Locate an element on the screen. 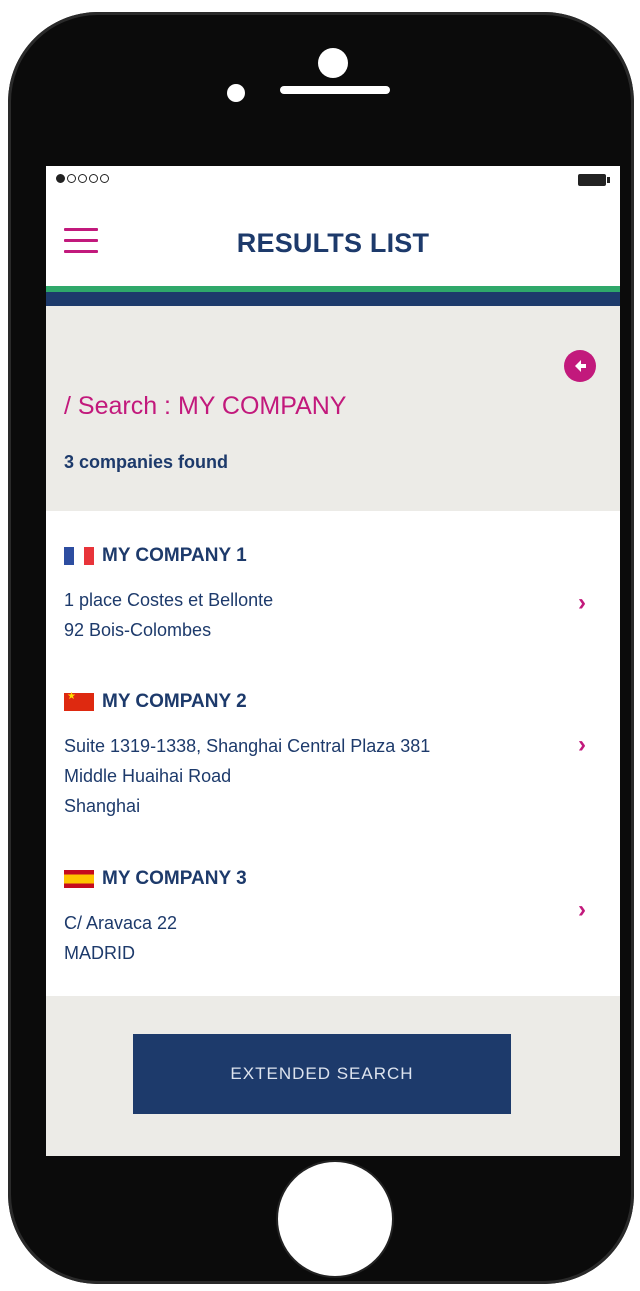  result-title: MY COMPANY 2 is located at coordinates (155, 702).